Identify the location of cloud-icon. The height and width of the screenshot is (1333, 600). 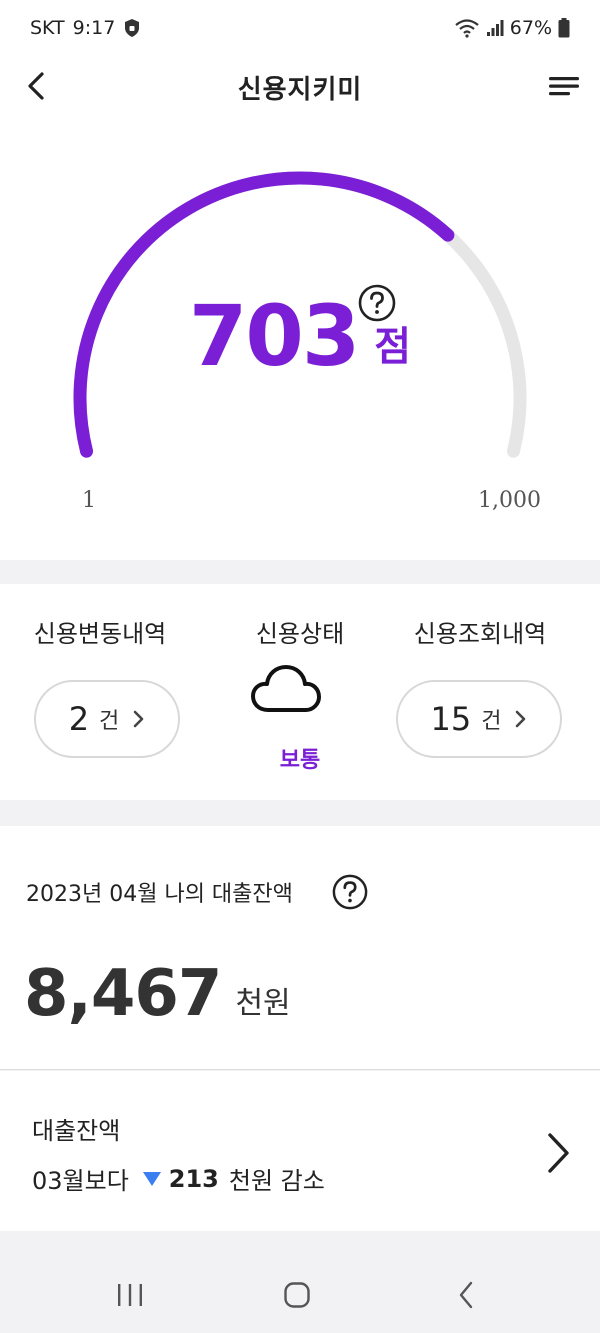
(286, 688).